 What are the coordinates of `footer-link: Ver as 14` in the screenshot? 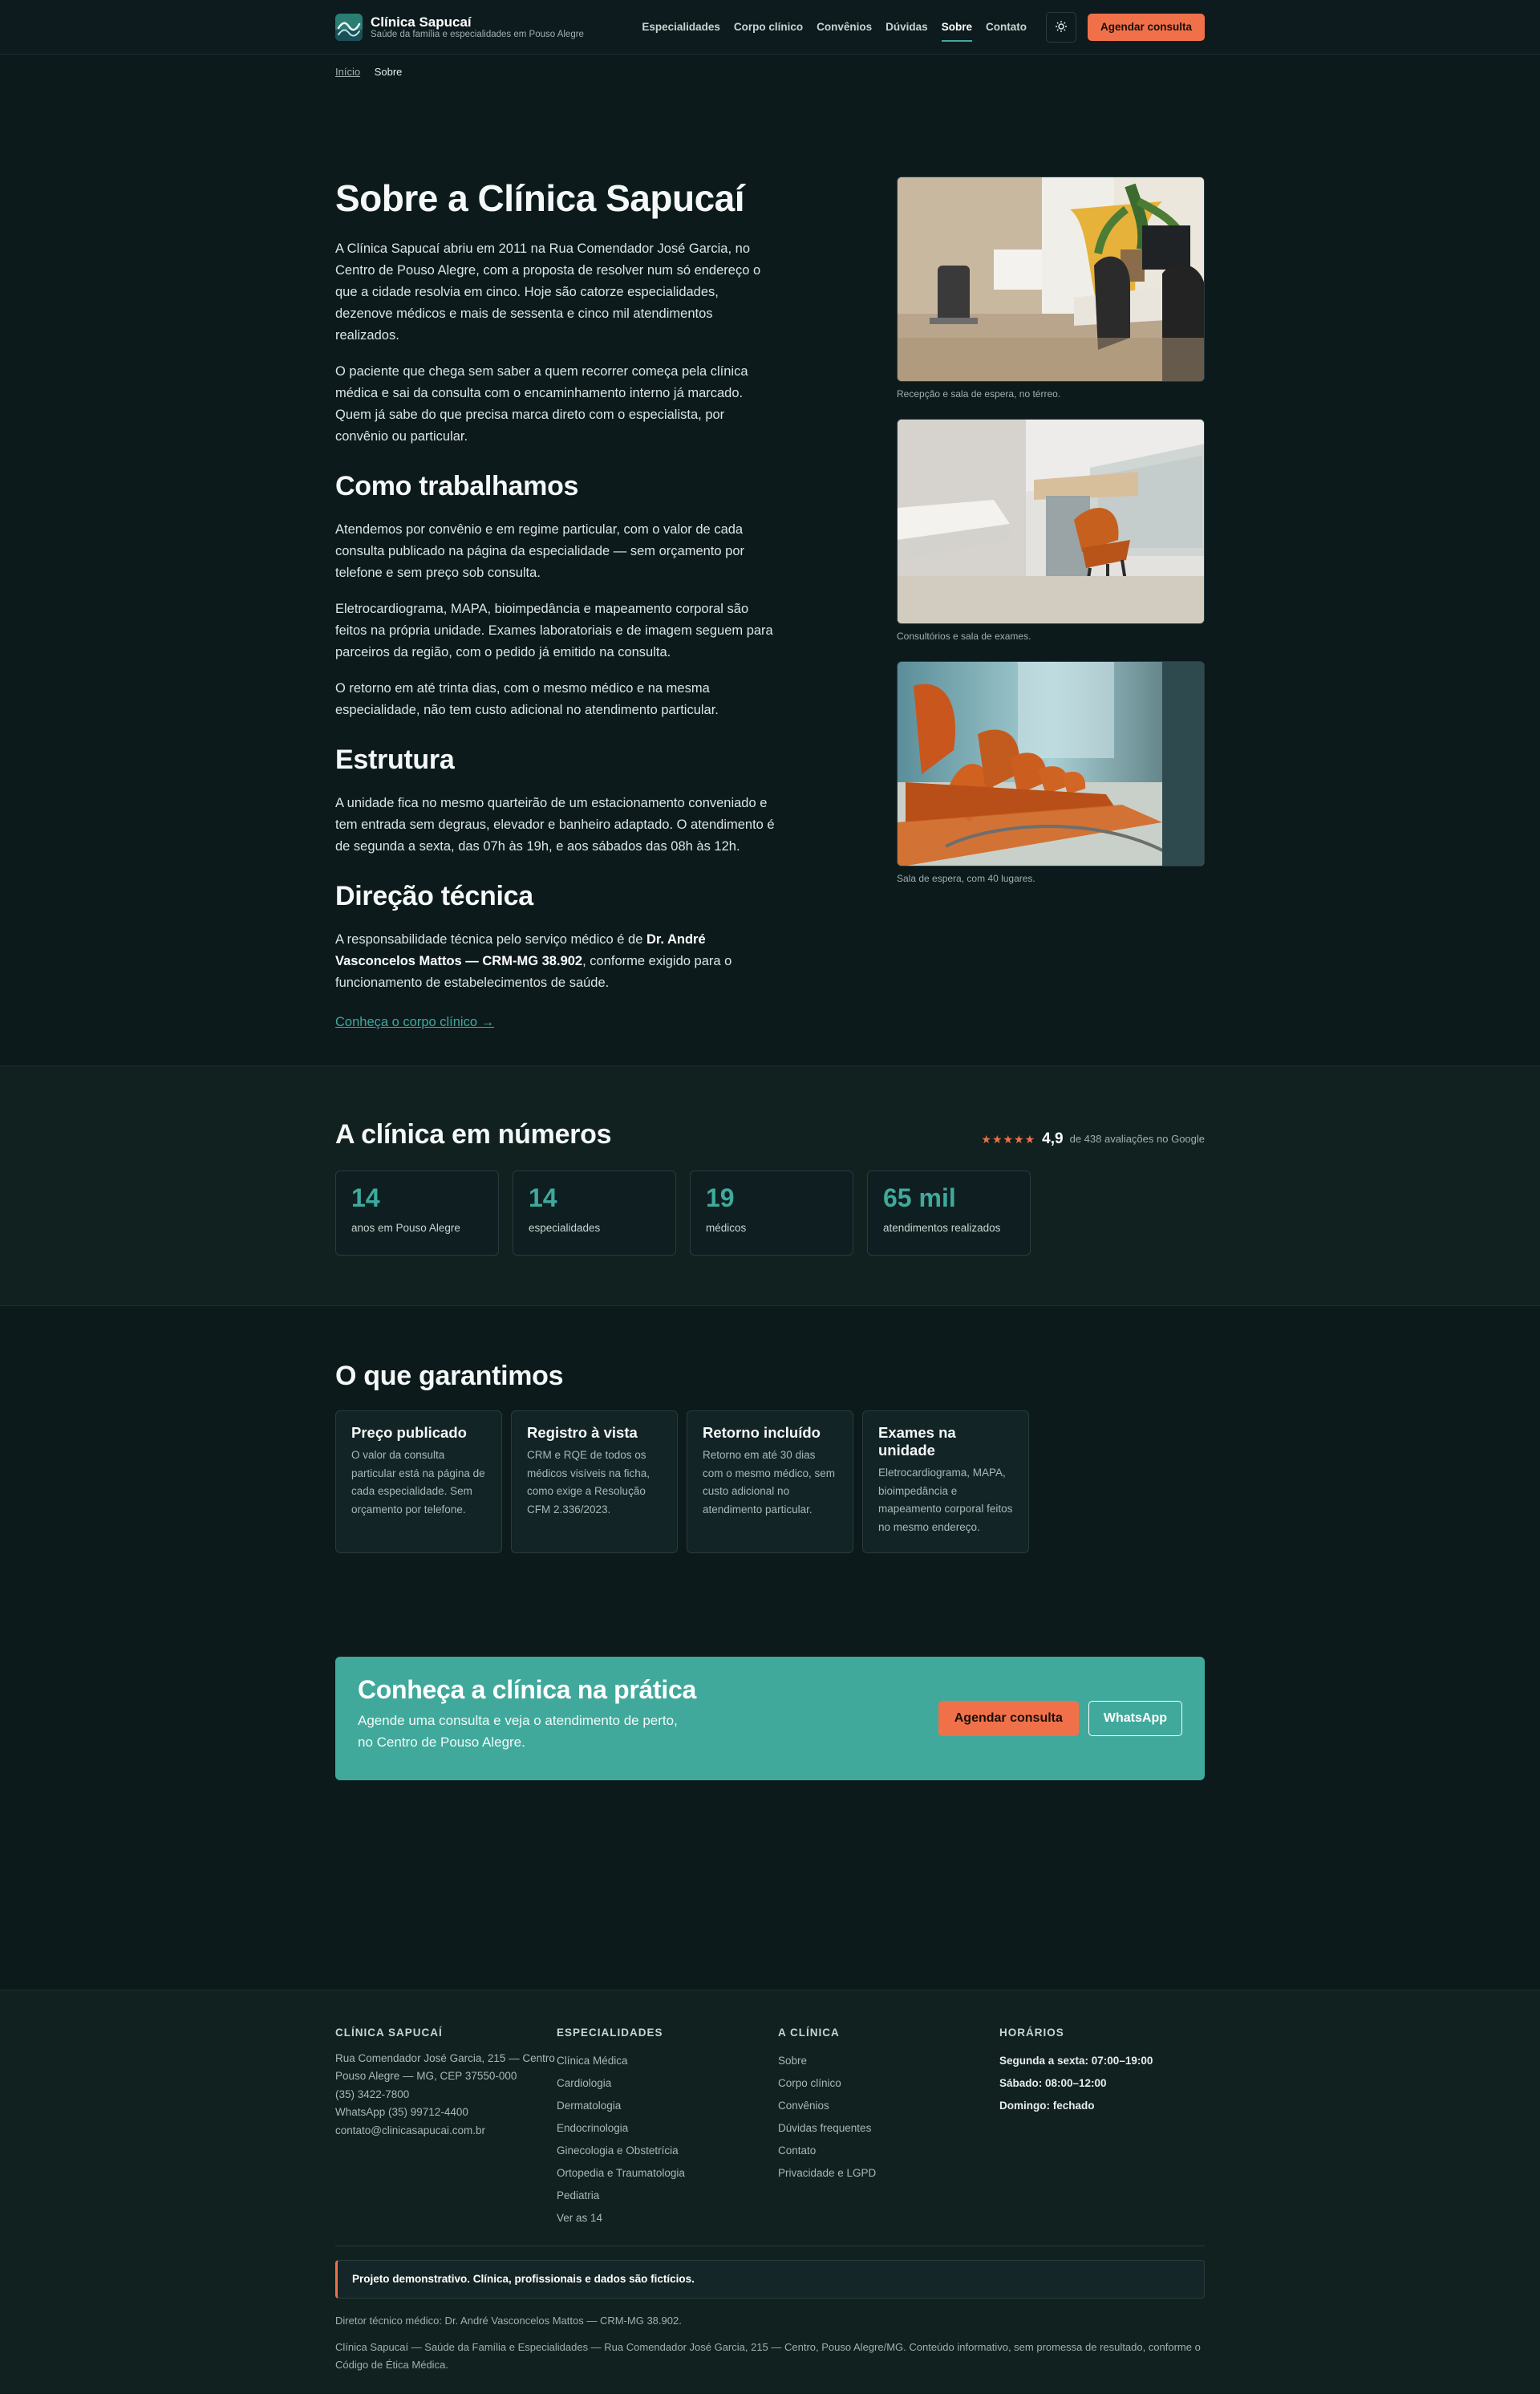 It's located at (667, 2218).